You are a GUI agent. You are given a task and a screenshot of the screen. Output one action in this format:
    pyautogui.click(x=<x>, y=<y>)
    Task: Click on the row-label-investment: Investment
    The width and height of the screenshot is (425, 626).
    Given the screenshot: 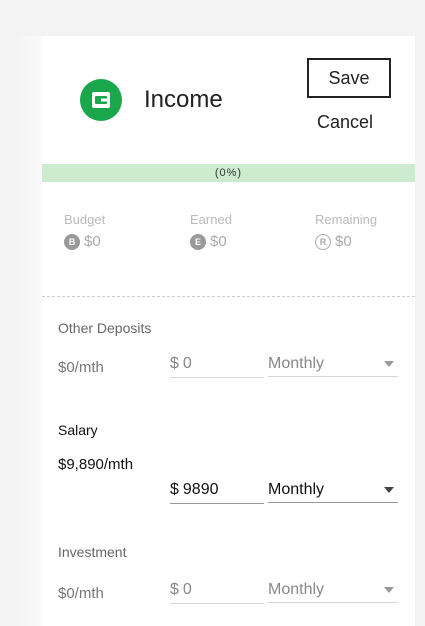 What is the action you would take?
    pyautogui.click(x=92, y=552)
    